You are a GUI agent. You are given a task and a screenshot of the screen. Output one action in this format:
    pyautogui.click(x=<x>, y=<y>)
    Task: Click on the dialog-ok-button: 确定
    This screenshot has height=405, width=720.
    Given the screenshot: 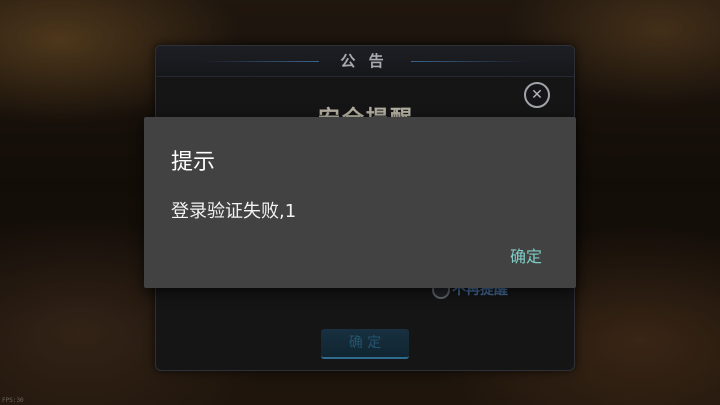 What is the action you would take?
    pyautogui.click(x=526, y=257)
    